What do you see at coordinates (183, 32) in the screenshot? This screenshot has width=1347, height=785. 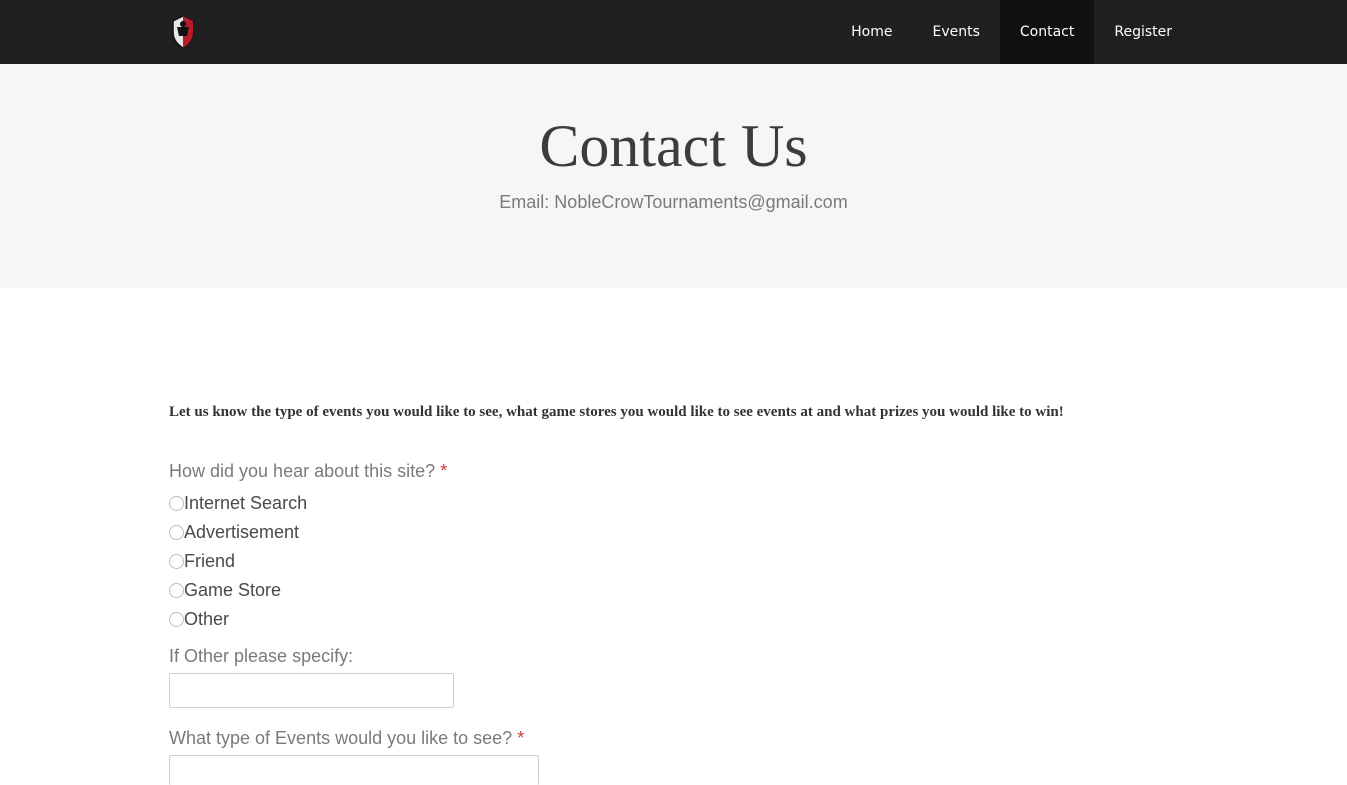 I see `logo-crest-icon` at bounding box center [183, 32].